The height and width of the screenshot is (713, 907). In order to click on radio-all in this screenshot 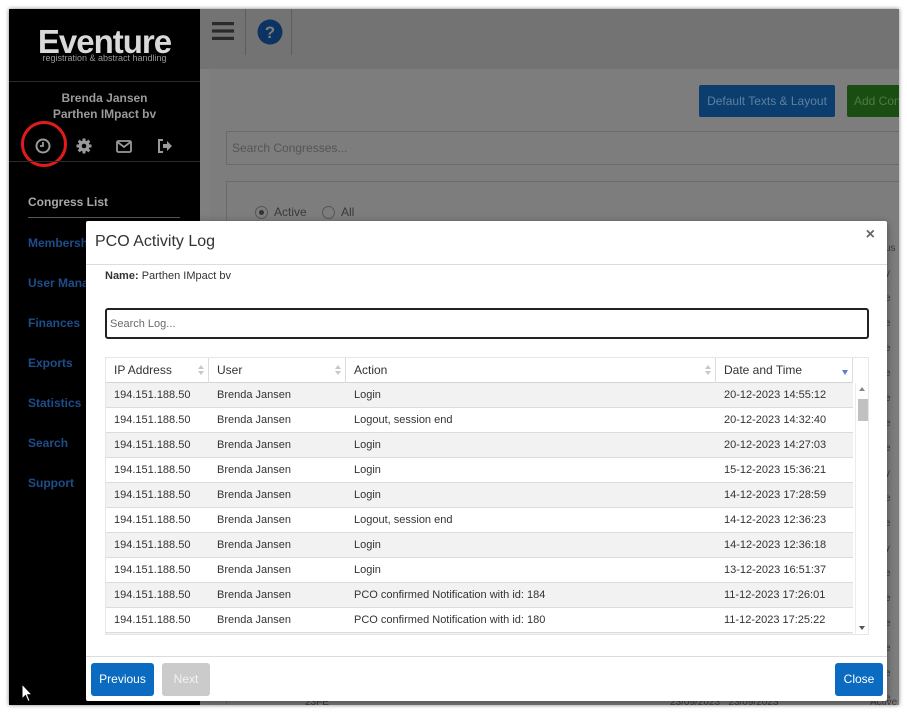, I will do `click(328, 212)`.